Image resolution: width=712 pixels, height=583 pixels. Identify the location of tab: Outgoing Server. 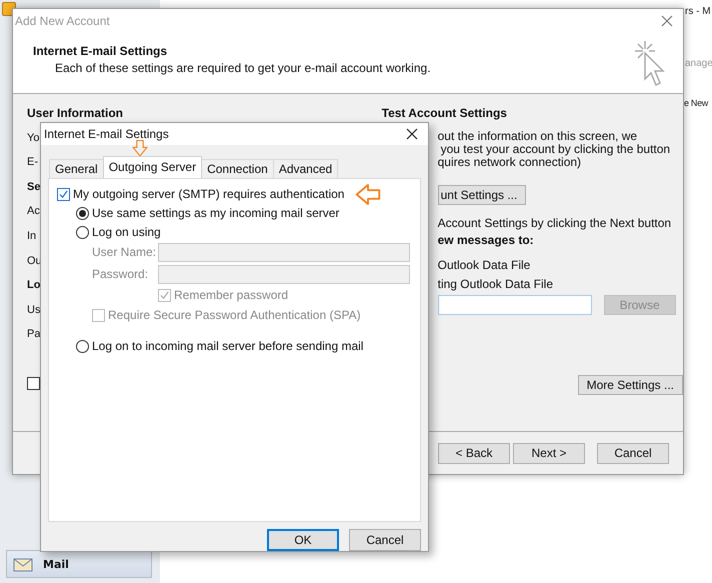
(152, 167).